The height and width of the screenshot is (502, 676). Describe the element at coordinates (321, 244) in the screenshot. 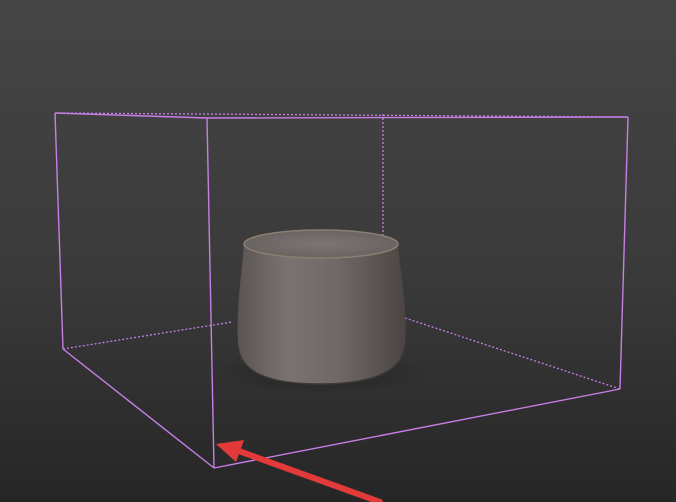

I see `ottoman-top` at that location.